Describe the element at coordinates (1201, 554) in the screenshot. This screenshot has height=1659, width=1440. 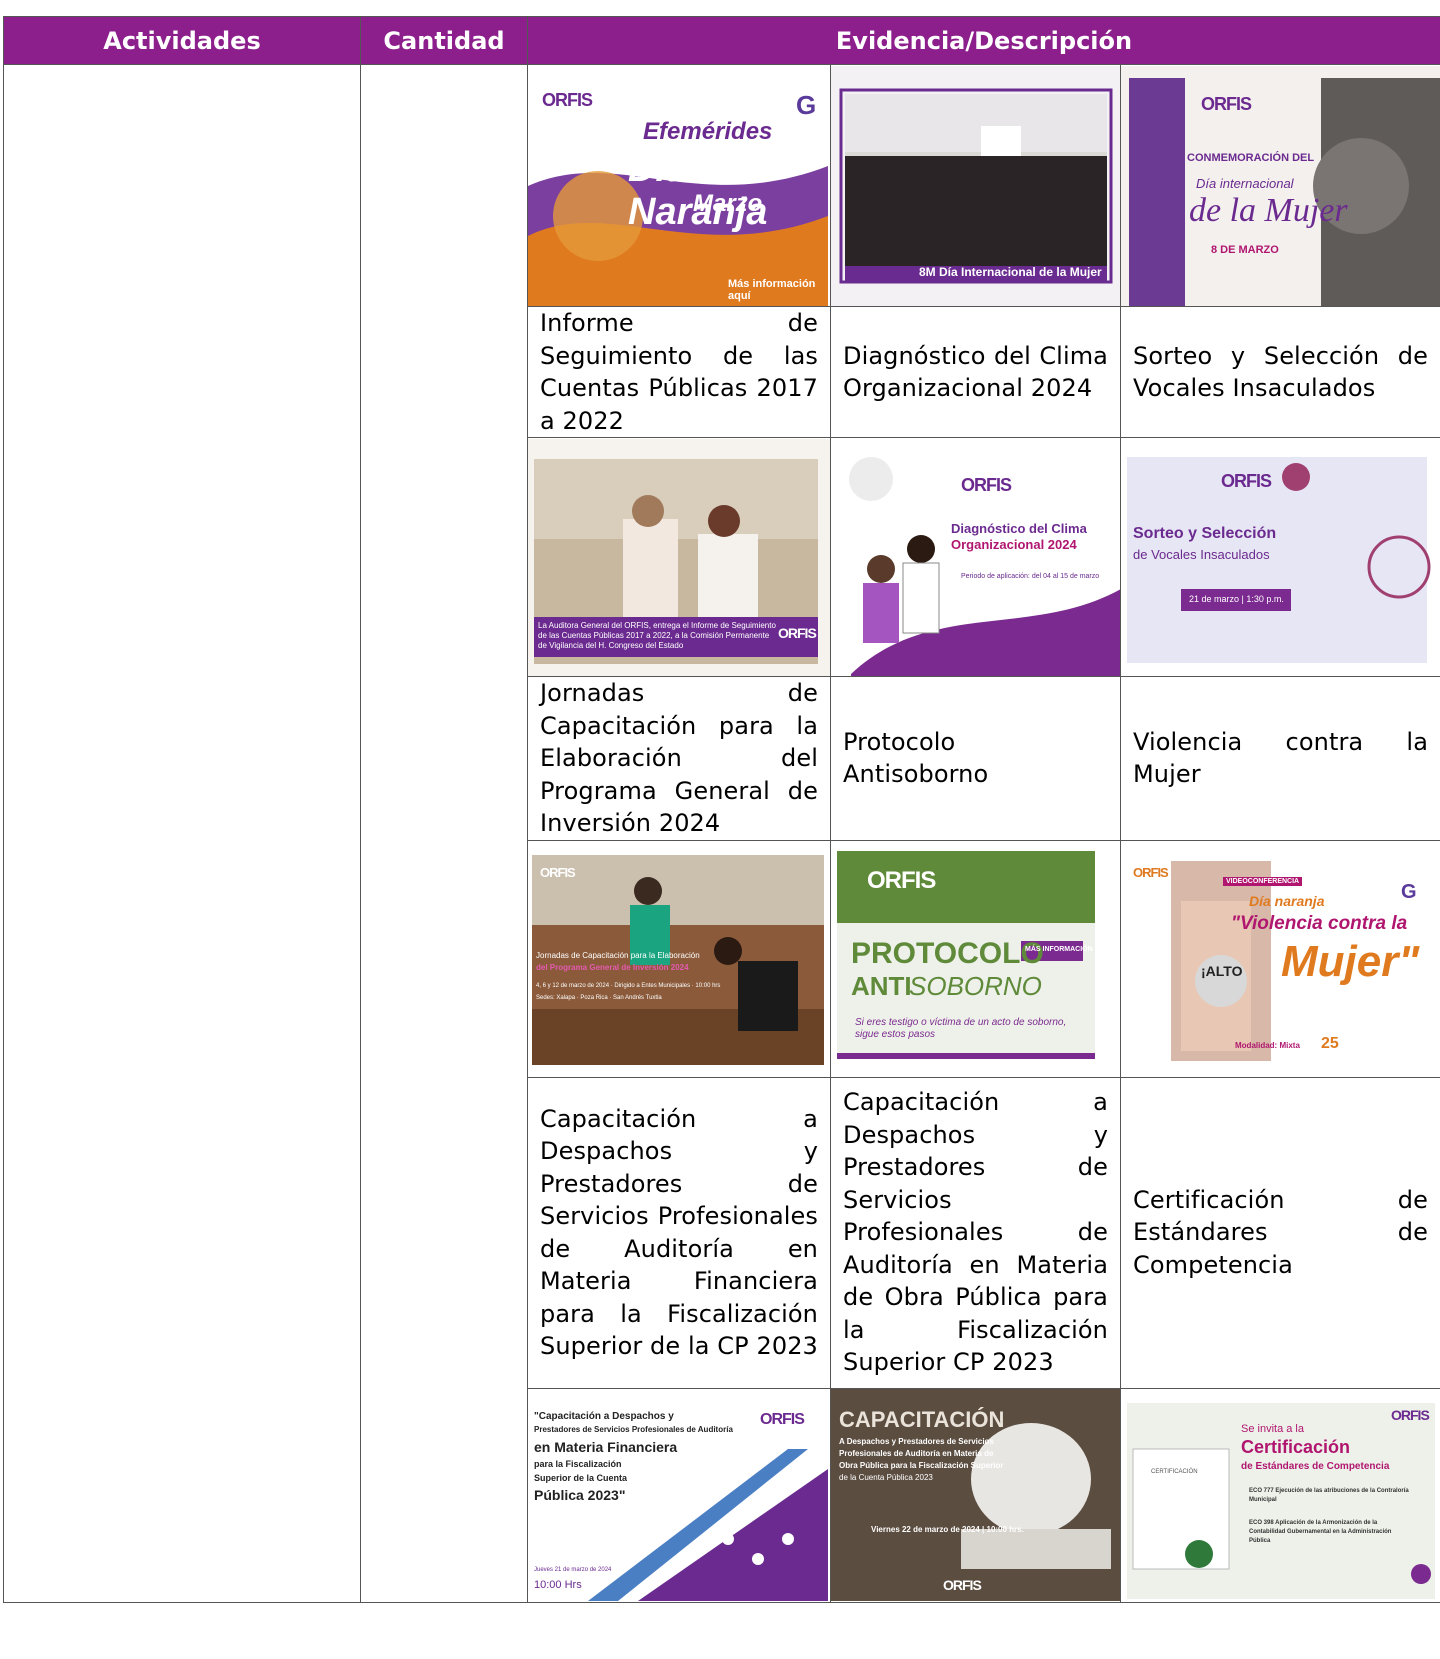
I see `poster-text: de Vocales Insaculados` at that location.